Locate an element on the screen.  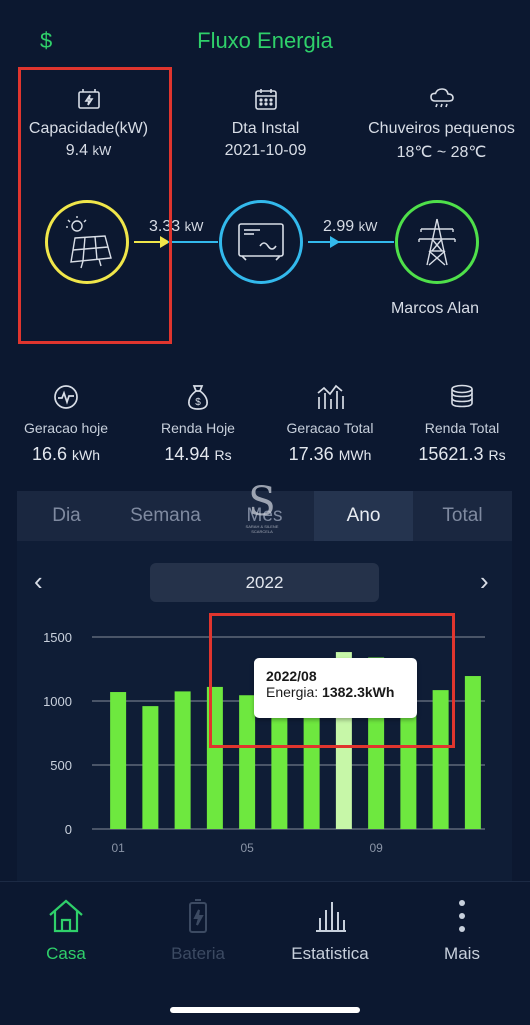
tab-dia: Dia is located at coordinates (66, 516).